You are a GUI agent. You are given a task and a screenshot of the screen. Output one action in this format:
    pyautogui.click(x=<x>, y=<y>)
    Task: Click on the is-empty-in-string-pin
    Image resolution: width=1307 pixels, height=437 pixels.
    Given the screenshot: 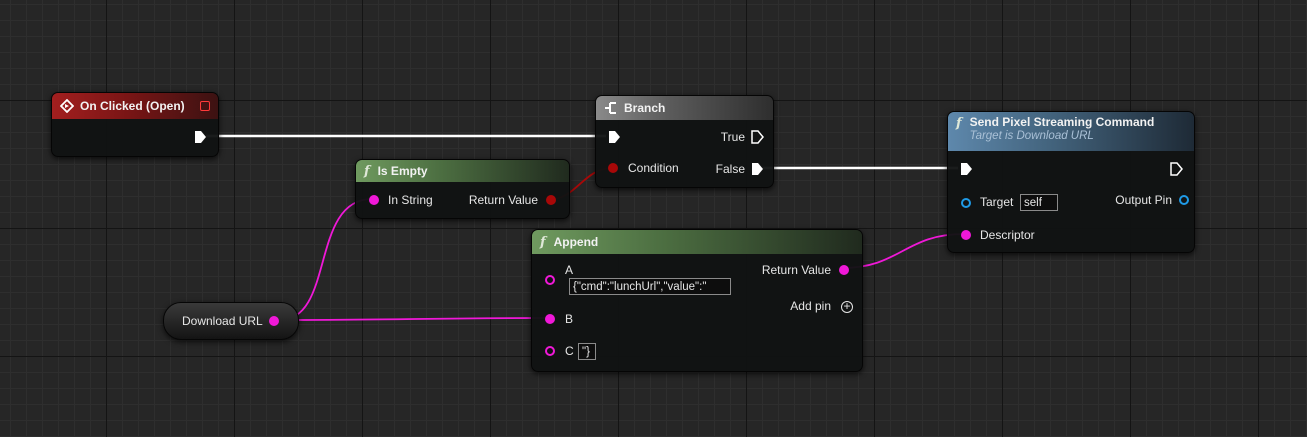 What is the action you would take?
    pyautogui.click(x=374, y=200)
    